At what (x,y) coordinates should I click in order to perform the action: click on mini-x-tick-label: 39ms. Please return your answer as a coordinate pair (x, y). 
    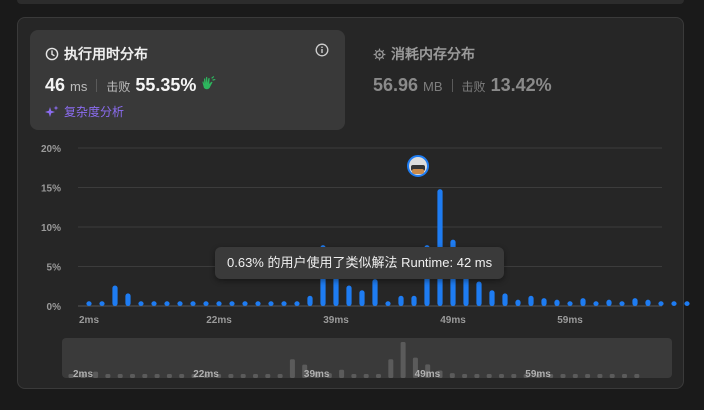
    Looking at the image, I should click on (317, 374).